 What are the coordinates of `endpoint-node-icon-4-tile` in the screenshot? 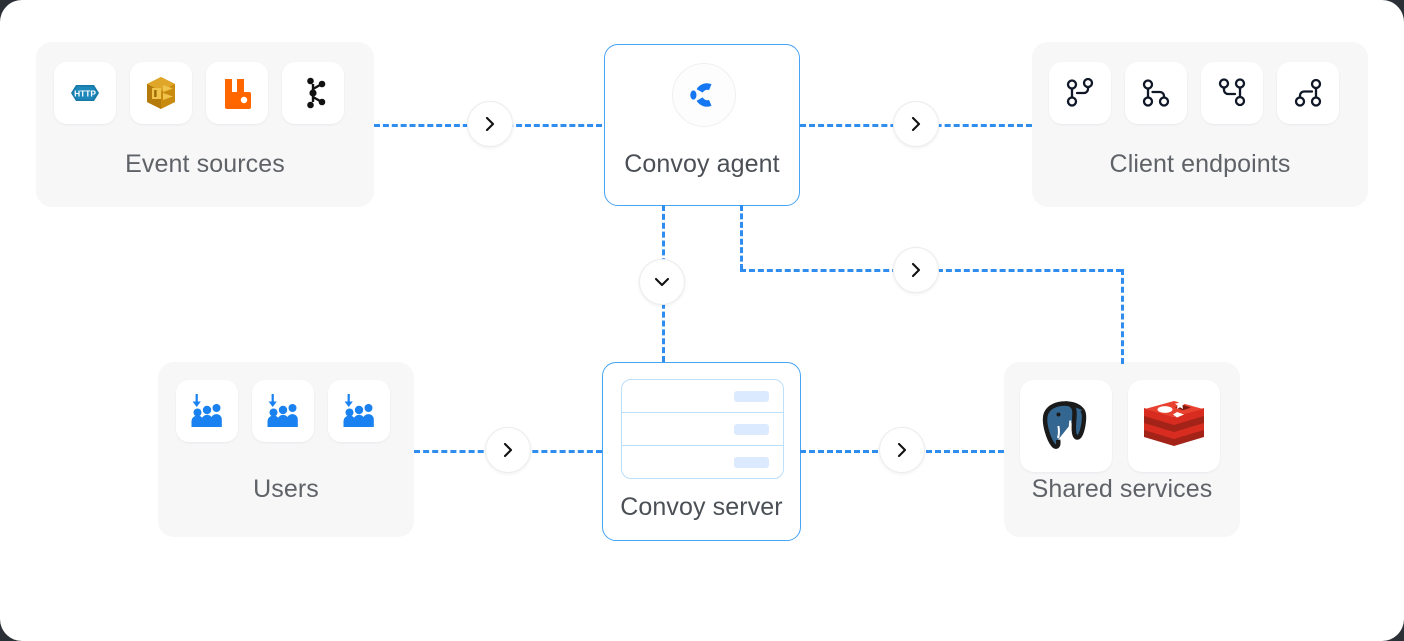 It's located at (1308, 93).